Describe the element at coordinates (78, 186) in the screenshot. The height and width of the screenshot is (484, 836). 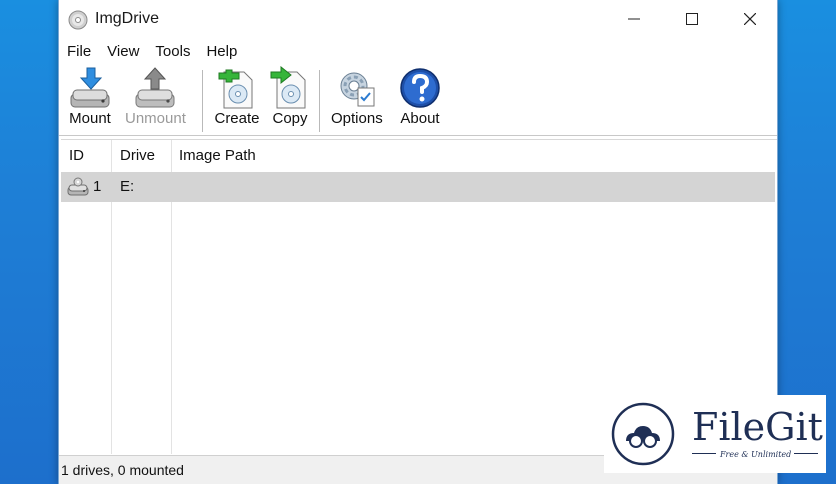
I see `drive-icon` at that location.